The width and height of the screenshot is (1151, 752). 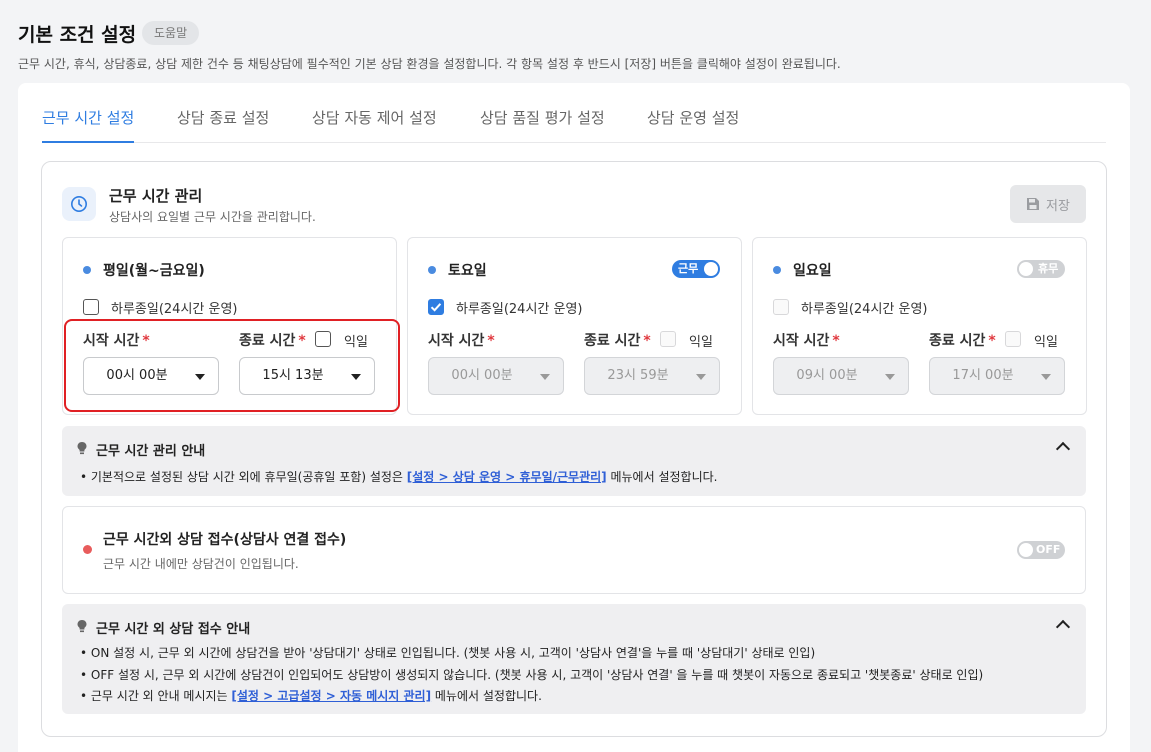 What do you see at coordinates (1046, 342) in the screenshot?
I see `sunday-next-day-label: 익일` at bounding box center [1046, 342].